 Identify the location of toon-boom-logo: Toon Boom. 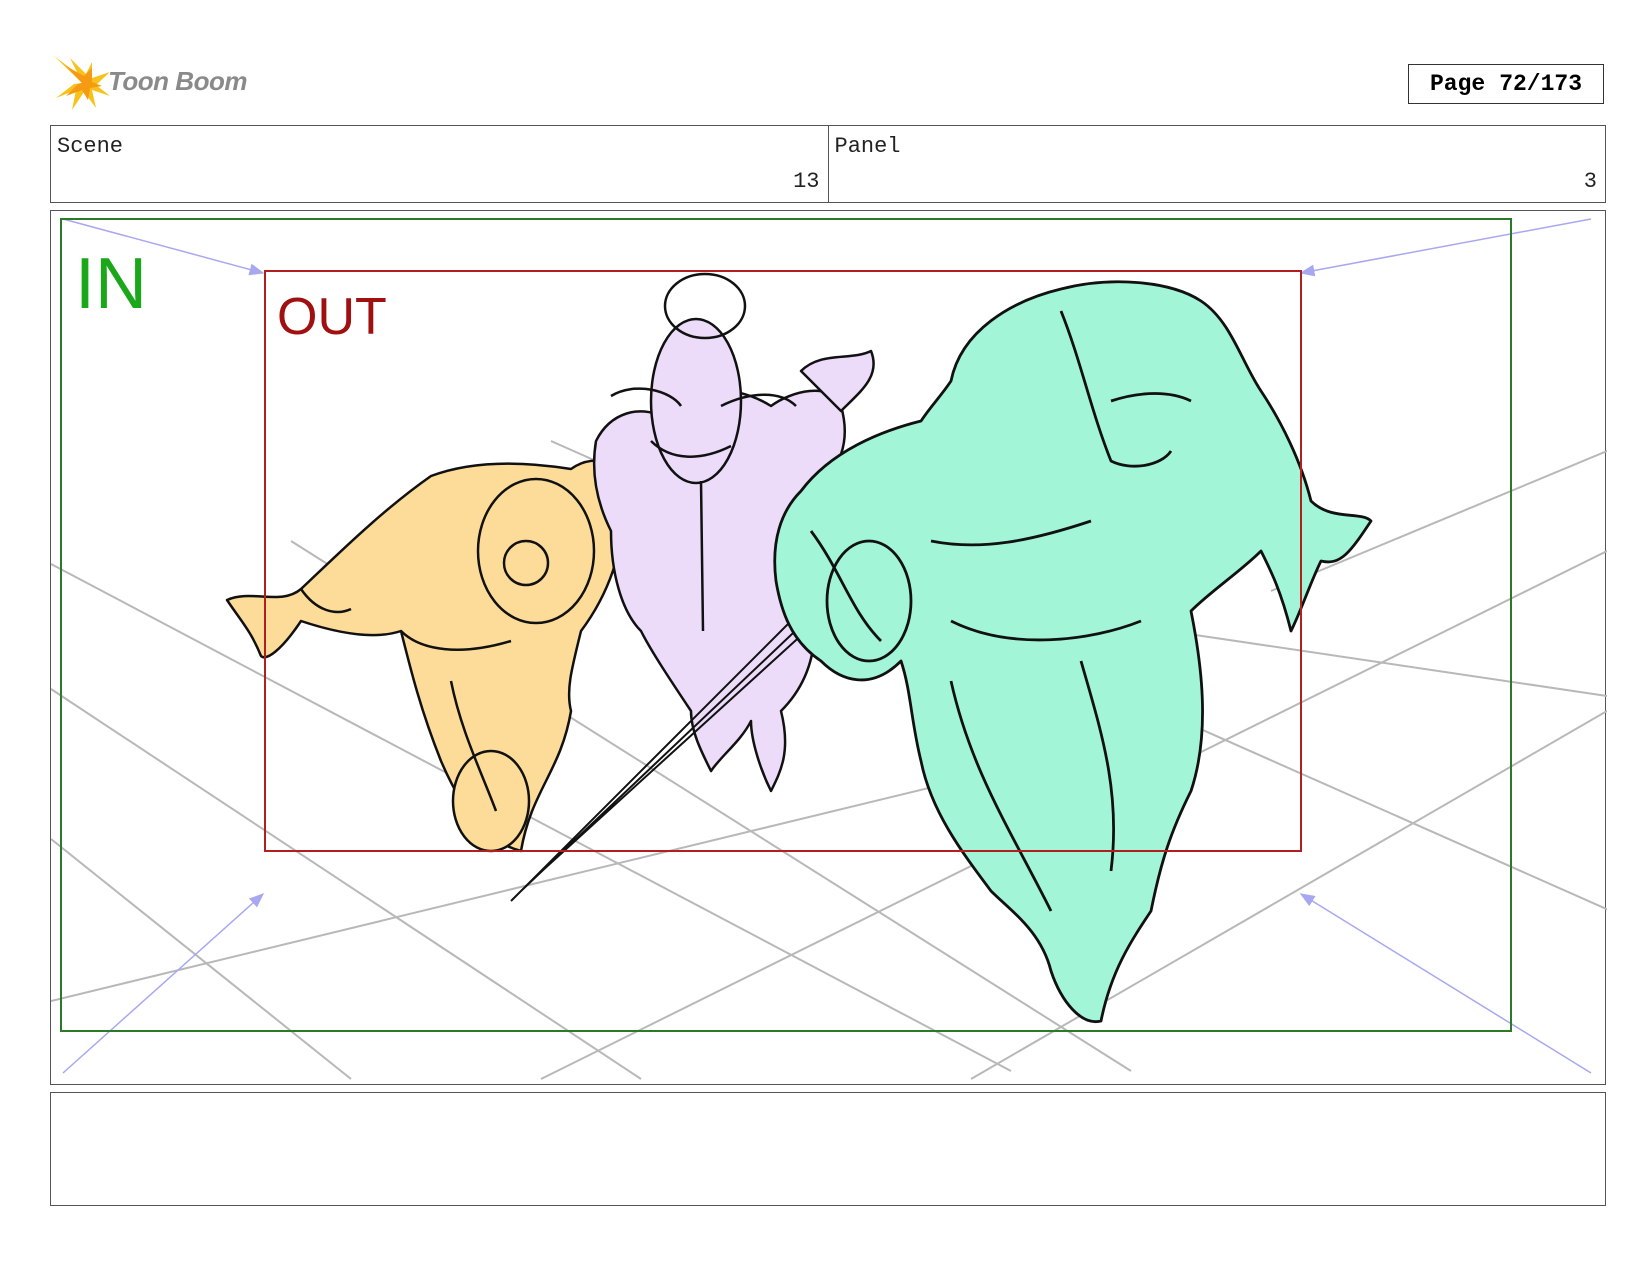
(157, 83).